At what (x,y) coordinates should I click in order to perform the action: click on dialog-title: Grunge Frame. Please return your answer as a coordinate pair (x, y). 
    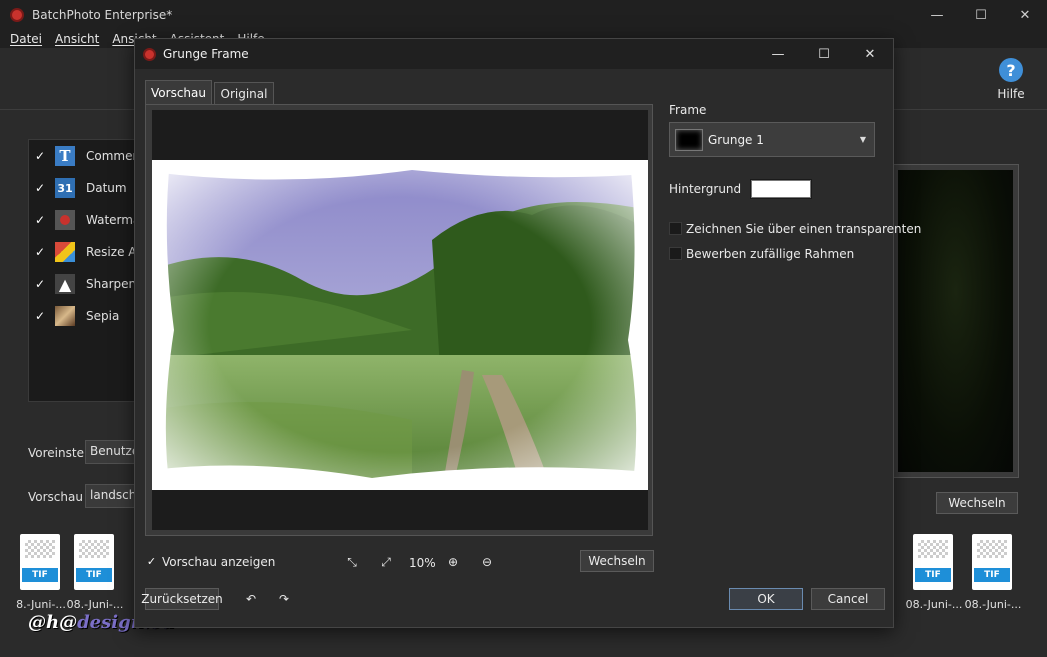
    Looking at the image, I should click on (206, 54).